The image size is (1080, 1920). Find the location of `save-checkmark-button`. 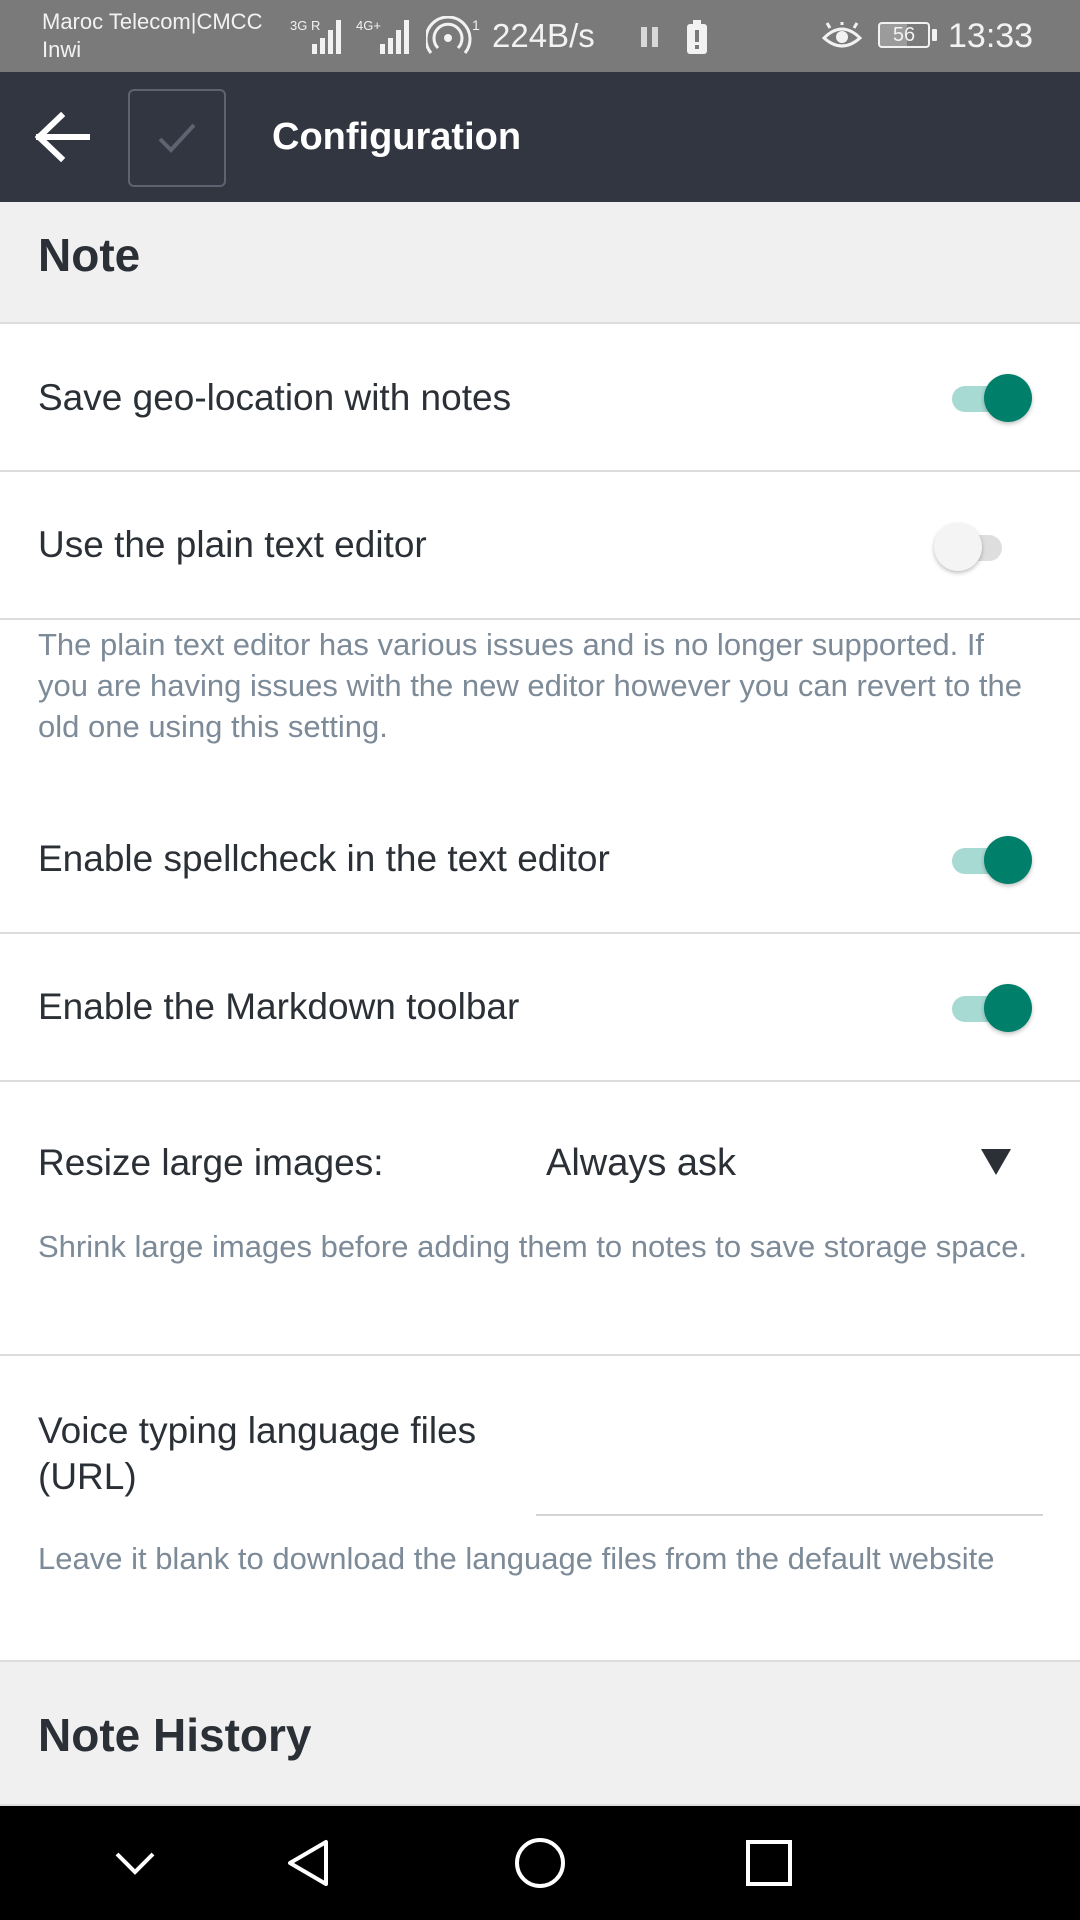

save-checkmark-button is located at coordinates (177, 138).